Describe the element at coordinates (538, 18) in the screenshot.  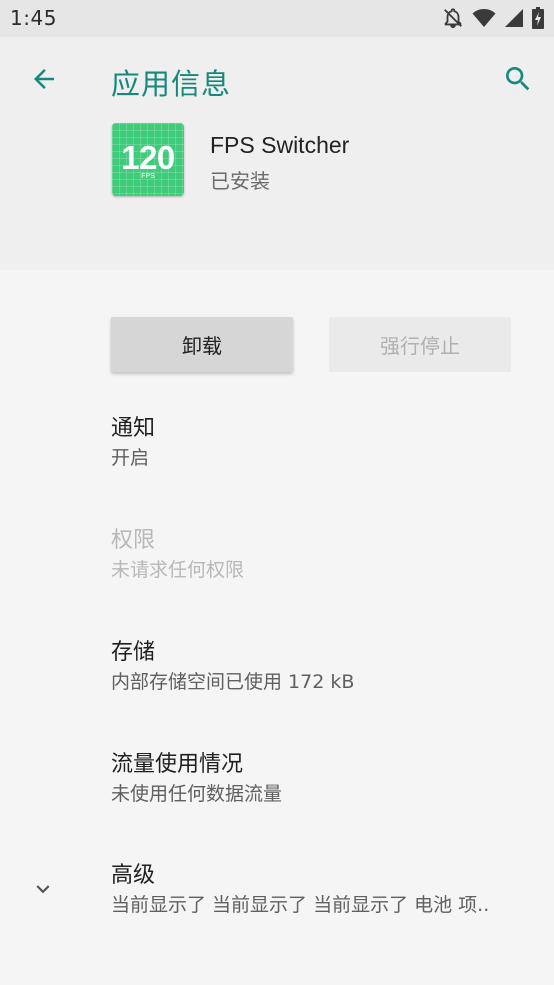
I see `battery-icon` at that location.